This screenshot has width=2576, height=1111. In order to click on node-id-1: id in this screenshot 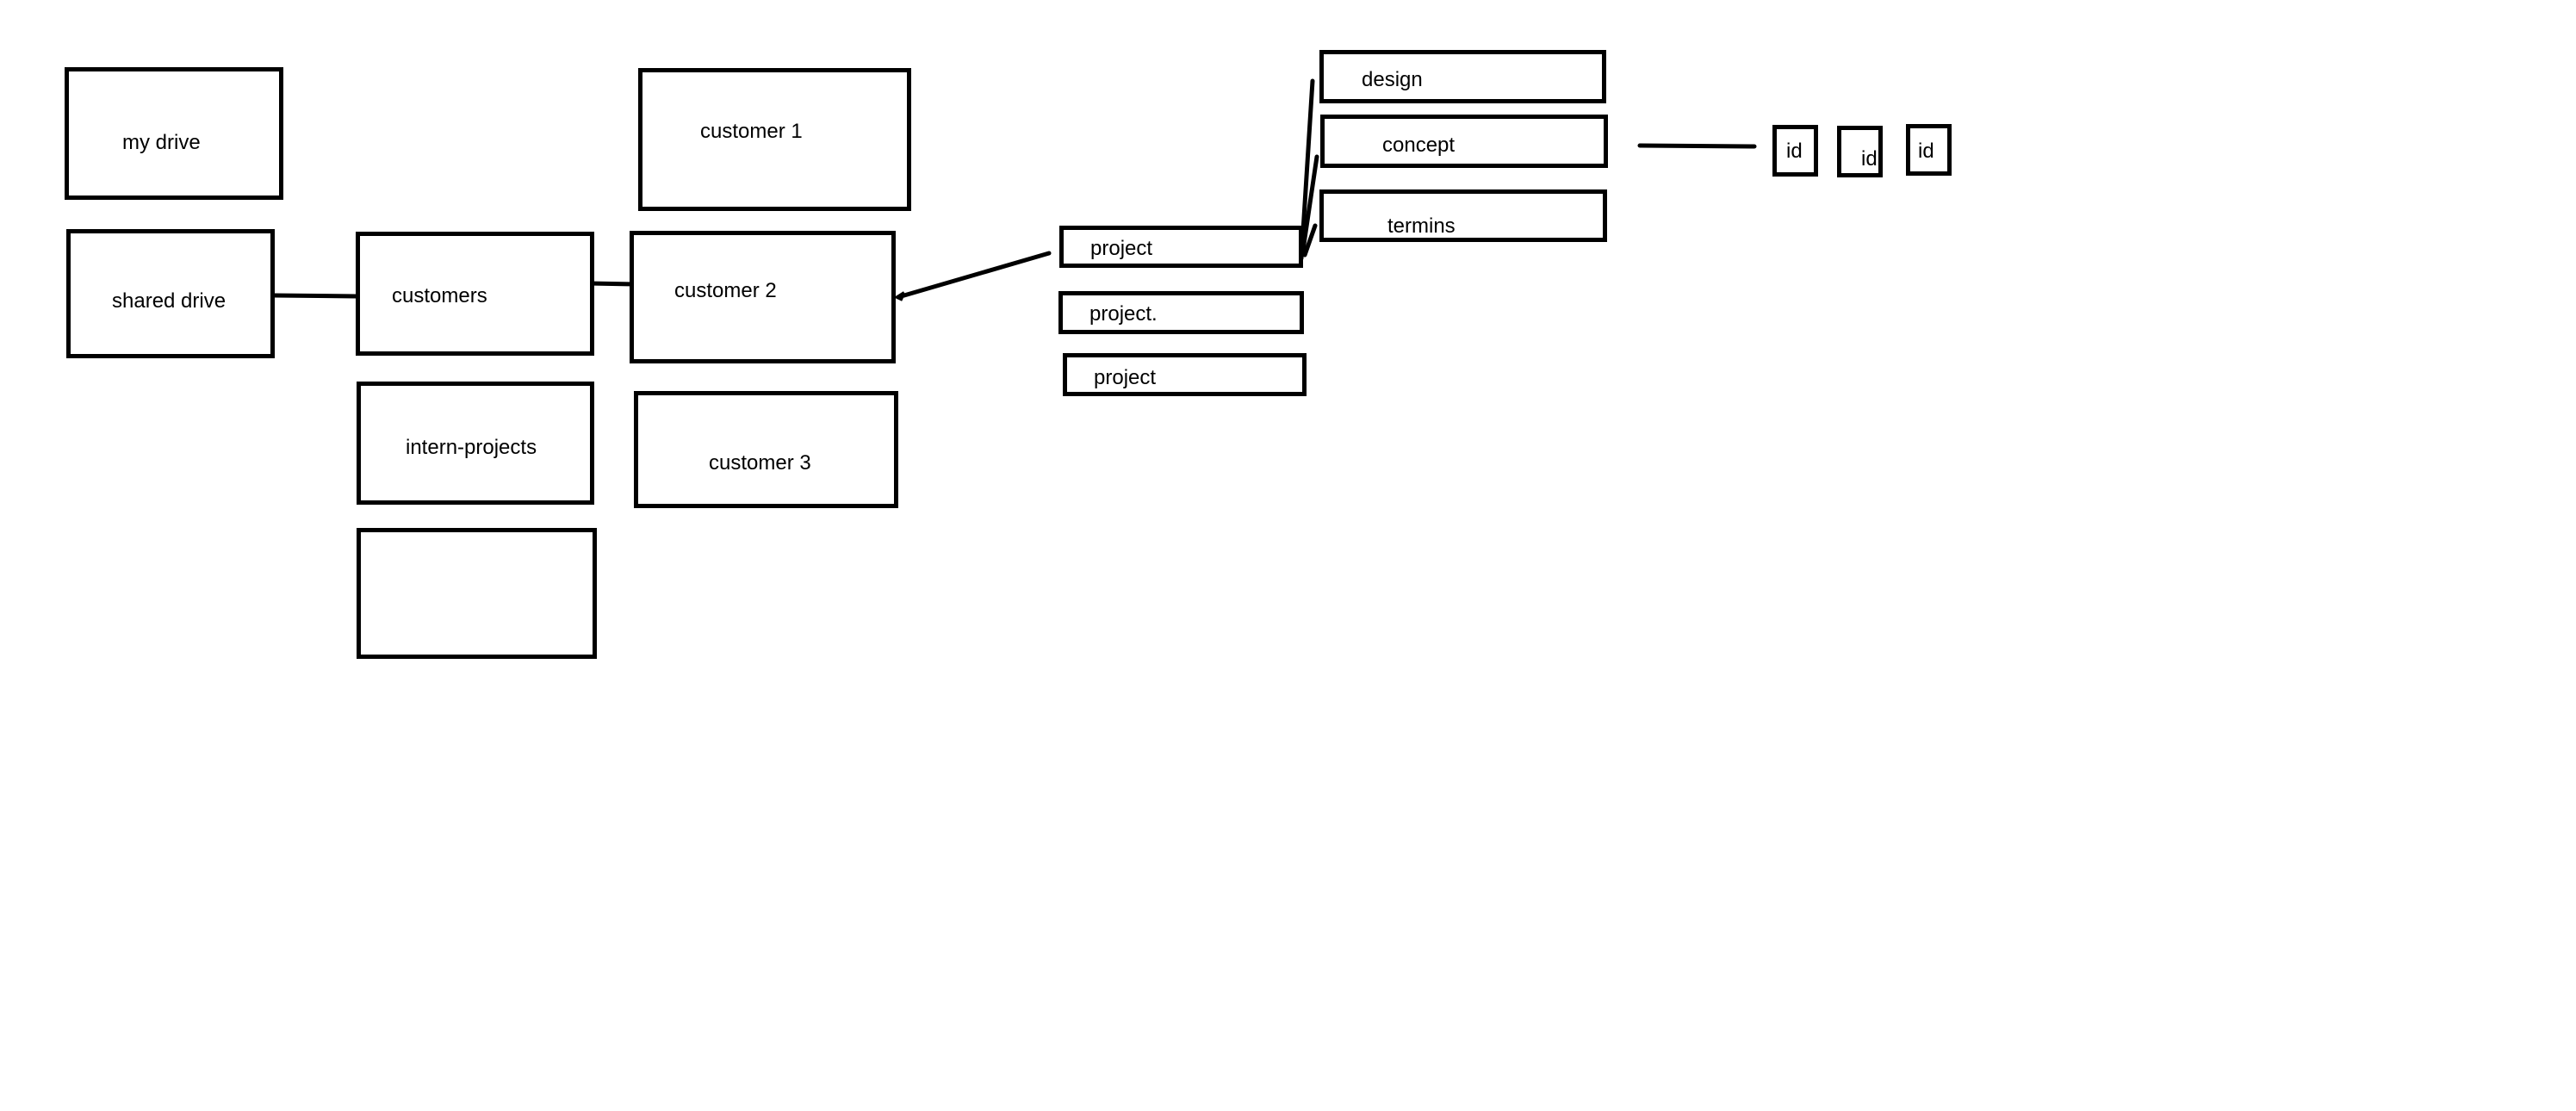, I will do `click(1795, 151)`.